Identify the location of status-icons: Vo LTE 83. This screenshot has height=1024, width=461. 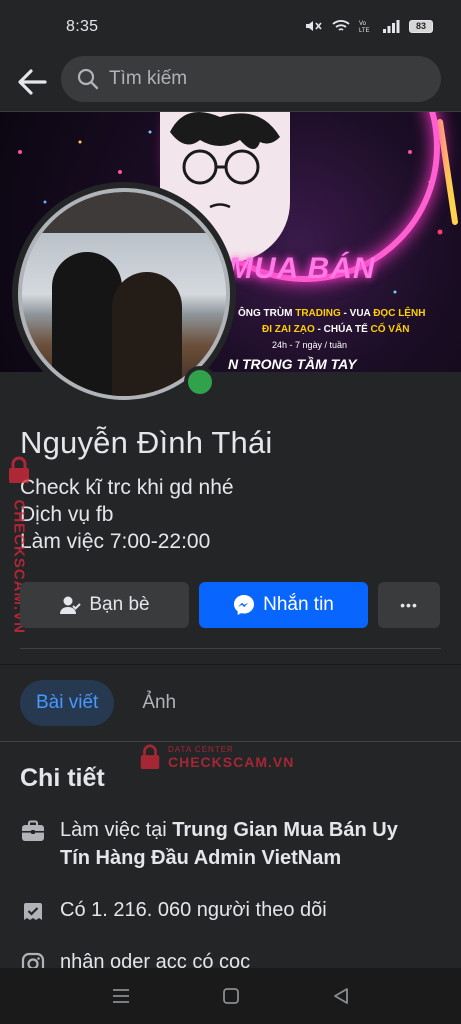
(368, 26).